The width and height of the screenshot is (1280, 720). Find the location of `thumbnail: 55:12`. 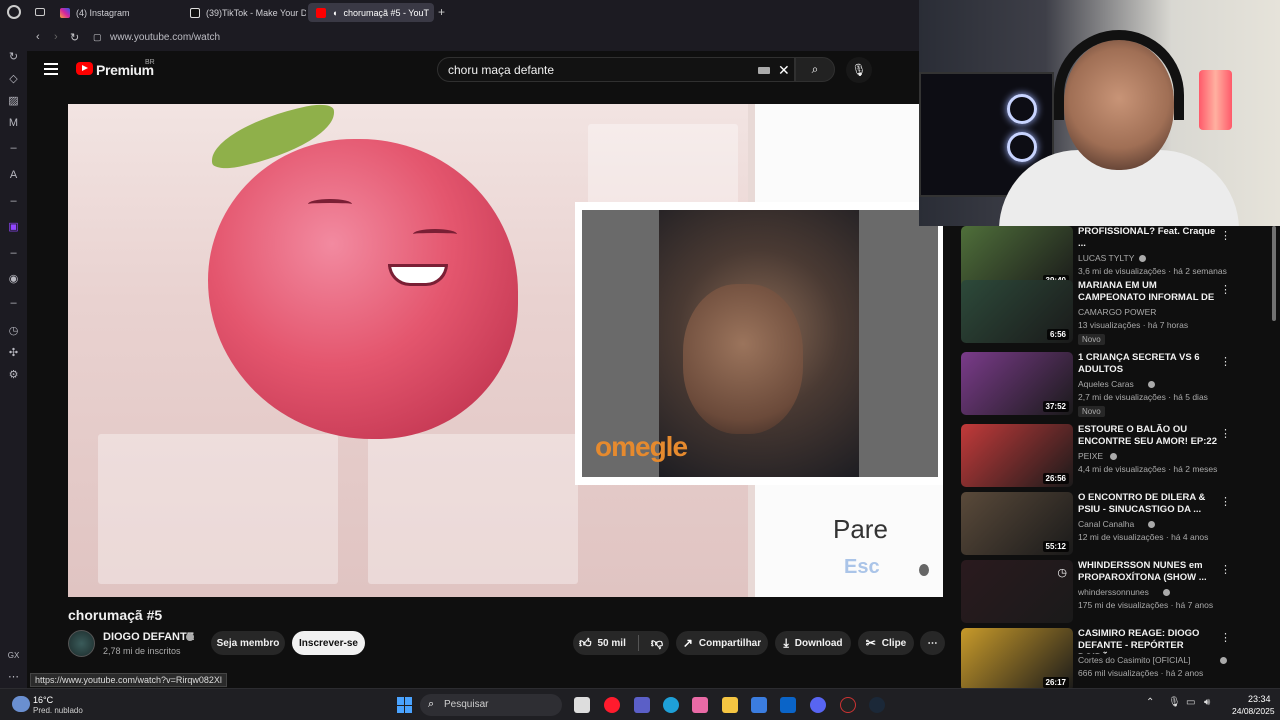

thumbnail: 55:12 is located at coordinates (1017, 523).